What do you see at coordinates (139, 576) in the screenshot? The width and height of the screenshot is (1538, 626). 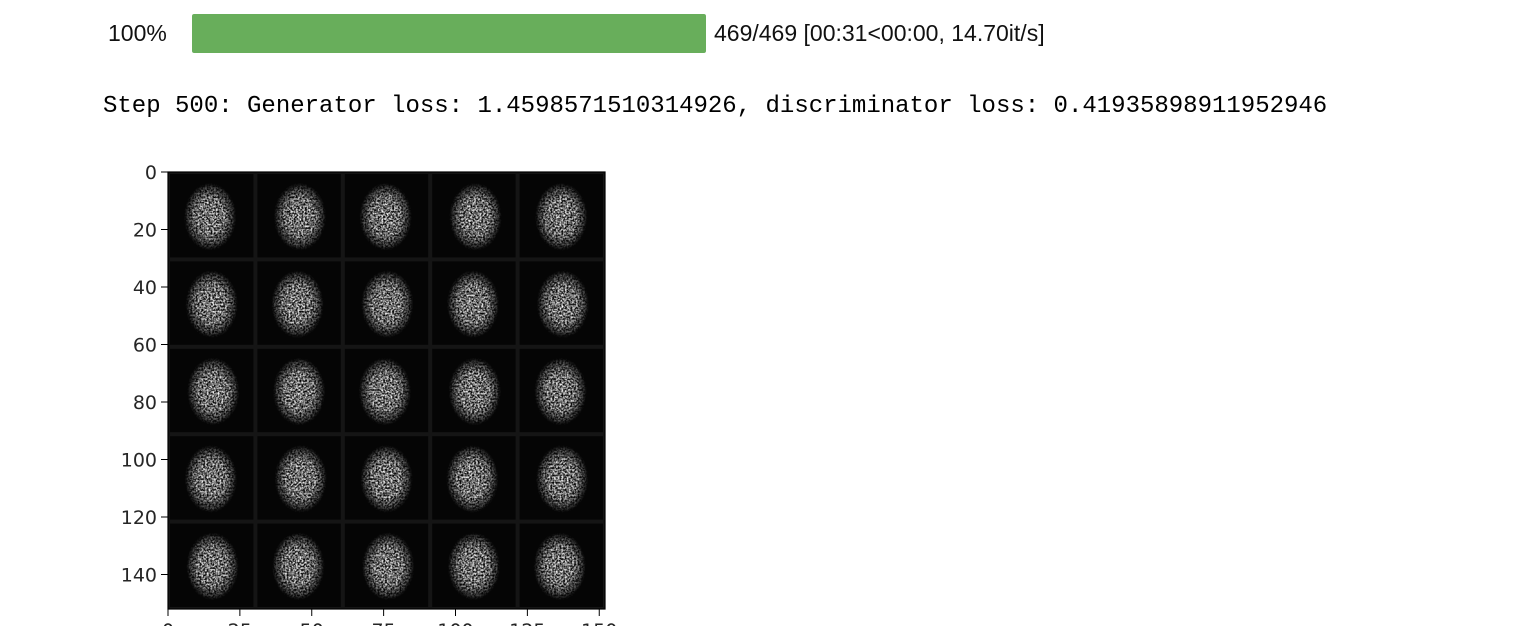 I see `y-tick-label: 140` at bounding box center [139, 576].